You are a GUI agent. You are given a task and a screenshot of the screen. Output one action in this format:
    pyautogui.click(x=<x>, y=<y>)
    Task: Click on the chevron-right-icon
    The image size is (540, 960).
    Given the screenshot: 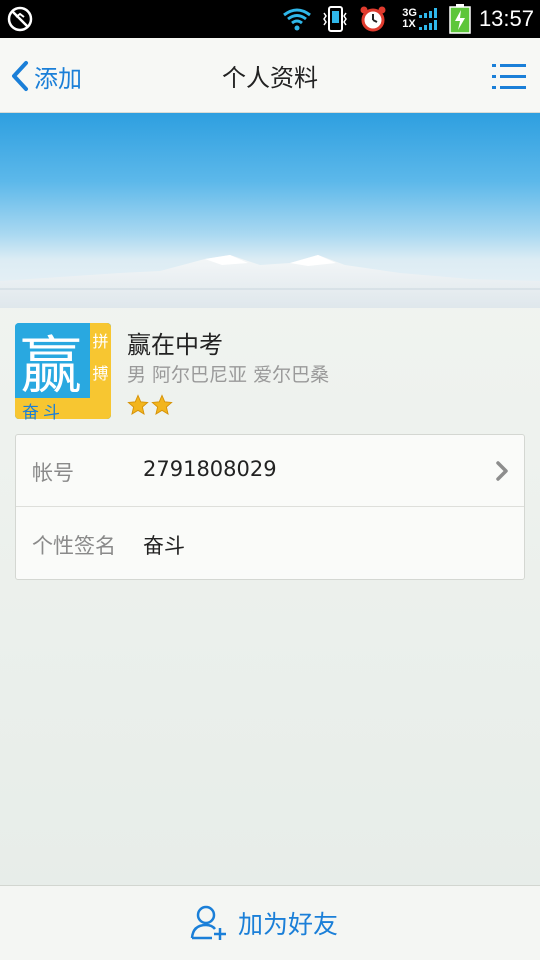 What is the action you would take?
    pyautogui.click(x=502, y=471)
    